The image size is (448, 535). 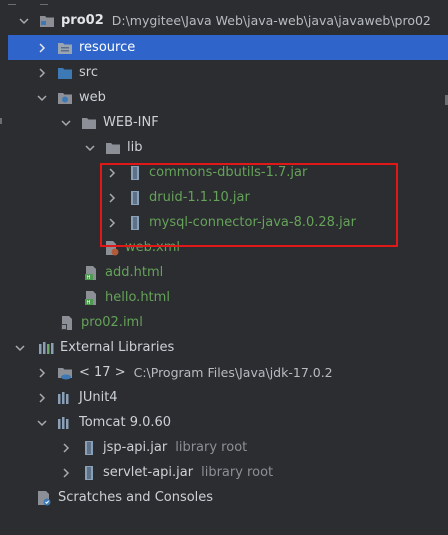 I want to click on tree-row-web-inf: WEB-INF, so click(x=228, y=122).